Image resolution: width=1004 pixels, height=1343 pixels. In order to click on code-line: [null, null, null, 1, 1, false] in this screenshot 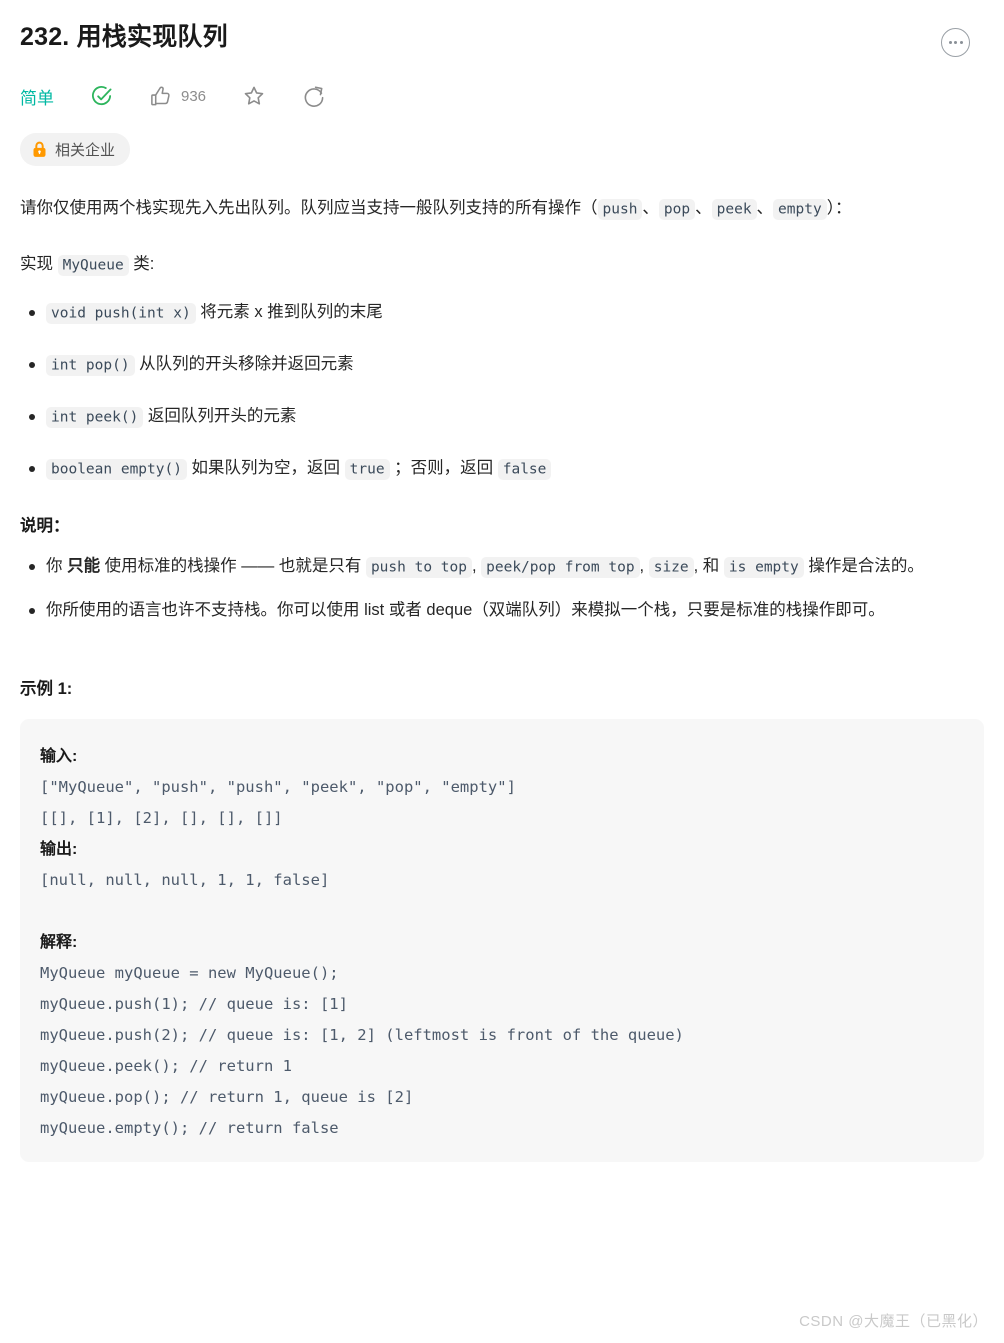, I will do `click(185, 880)`.